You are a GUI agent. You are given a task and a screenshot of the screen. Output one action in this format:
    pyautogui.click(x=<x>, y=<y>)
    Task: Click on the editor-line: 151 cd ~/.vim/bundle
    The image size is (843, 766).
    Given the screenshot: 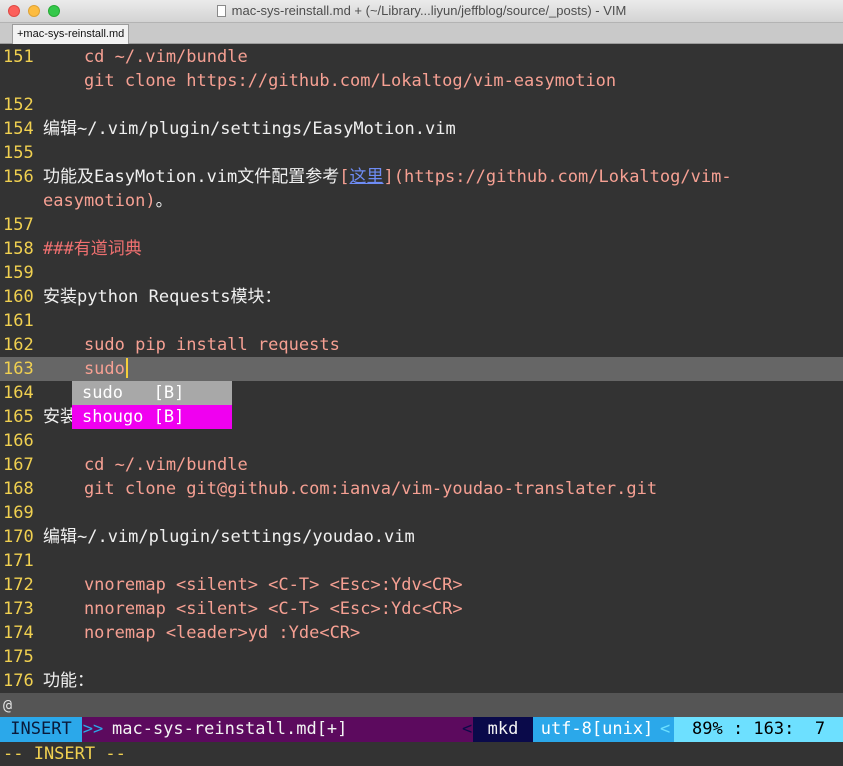 What is the action you would take?
    pyautogui.click(x=421, y=57)
    